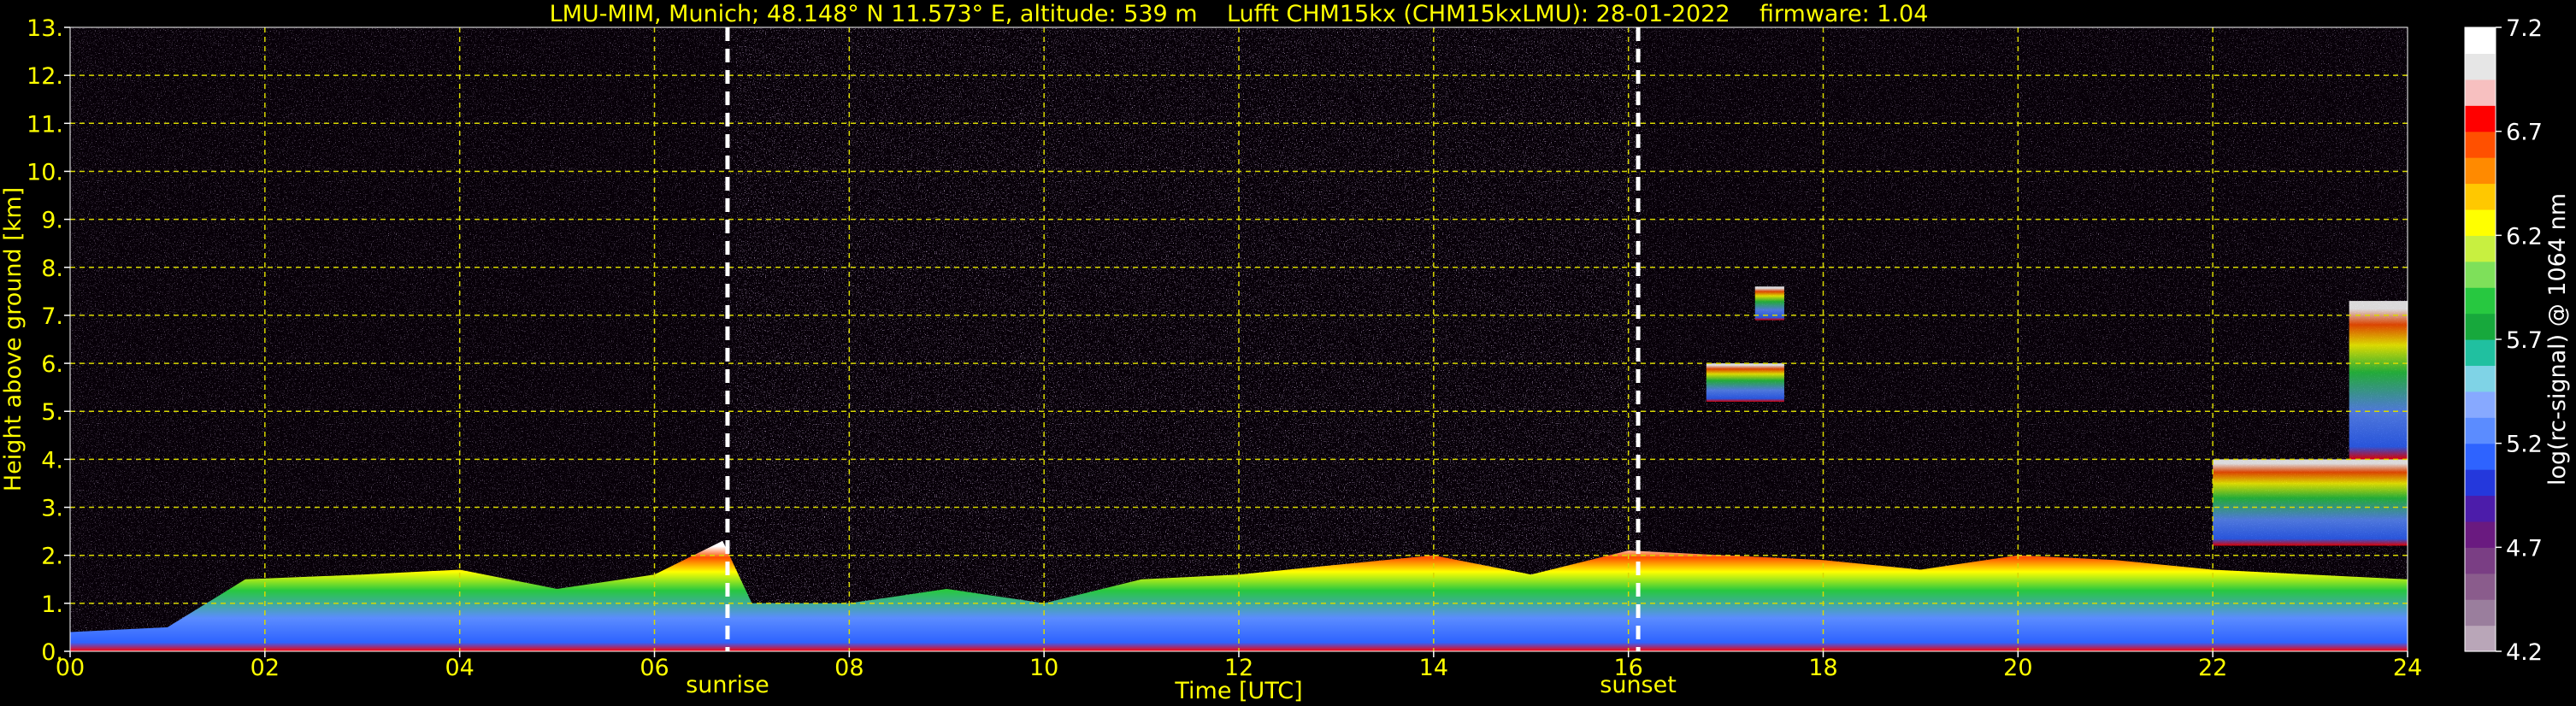 Image resolution: width=2576 pixels, height=706 pixels. Describe the element at coordinates (2557, 339) in the screenshot. I see `colorbar-label: log(rc-signal) @ 1064 nm` at that location.